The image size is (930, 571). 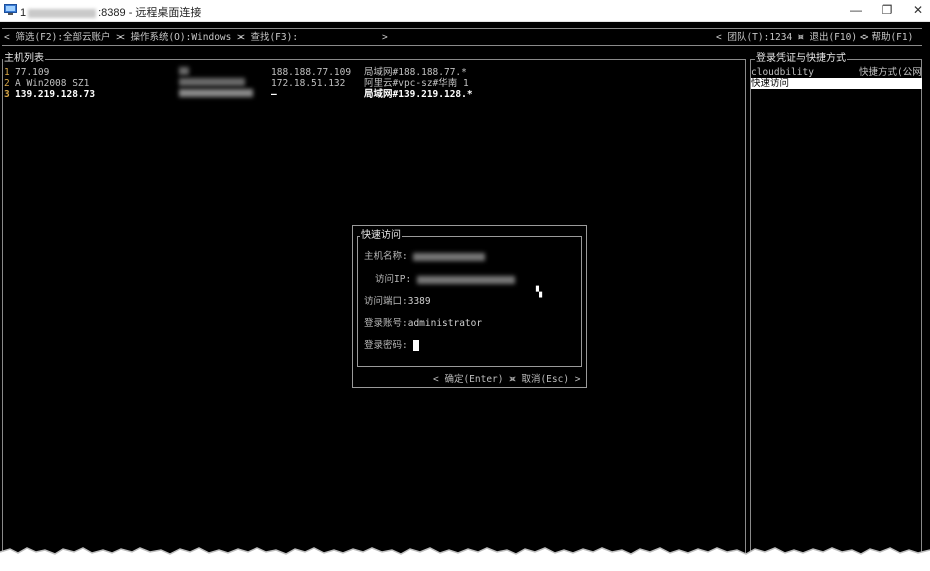 What do you see at coordinates (465, 559) in the screenshot?
I see `torn-edge-decoration` at bounding box center [465, 559].